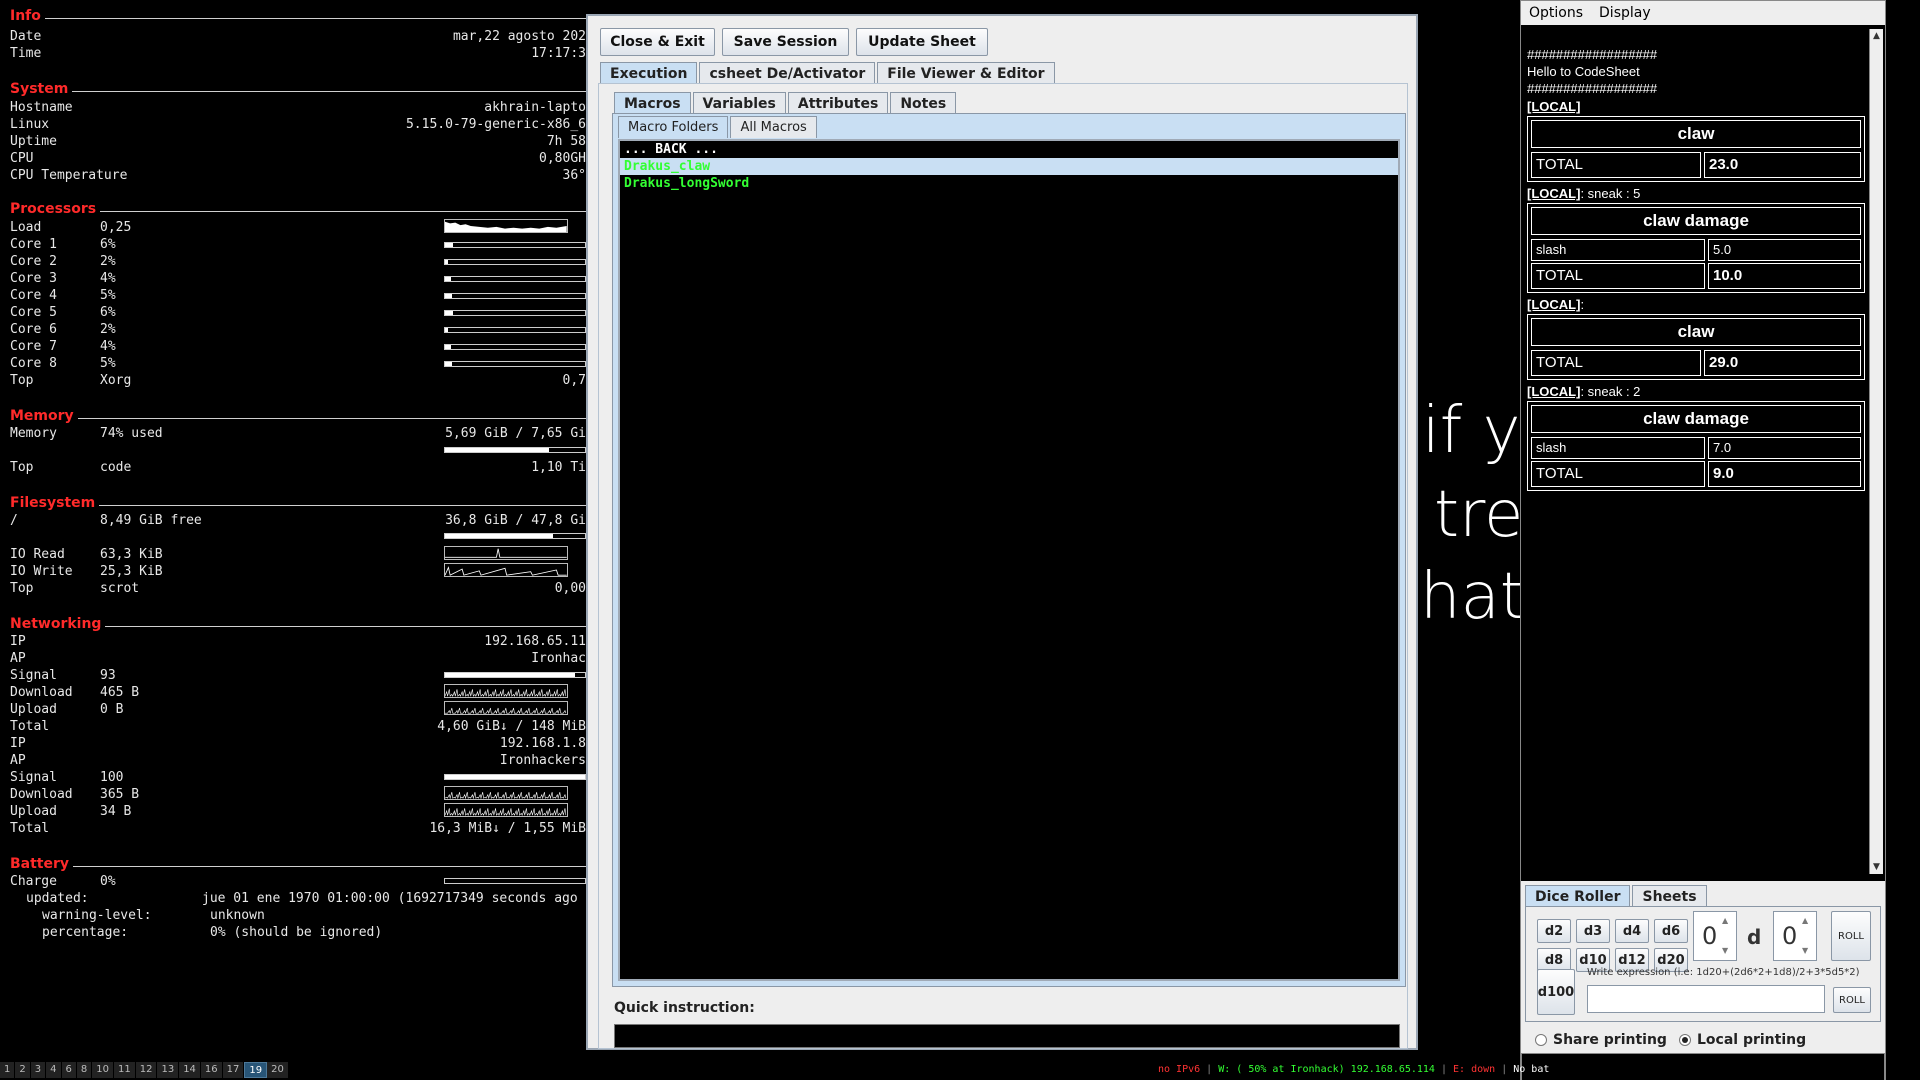 This screenshot has height=1080, width=1920. Describe the element at coordinates (1556, 992) in the screenshot. I see `d100-button: d100` at that location.